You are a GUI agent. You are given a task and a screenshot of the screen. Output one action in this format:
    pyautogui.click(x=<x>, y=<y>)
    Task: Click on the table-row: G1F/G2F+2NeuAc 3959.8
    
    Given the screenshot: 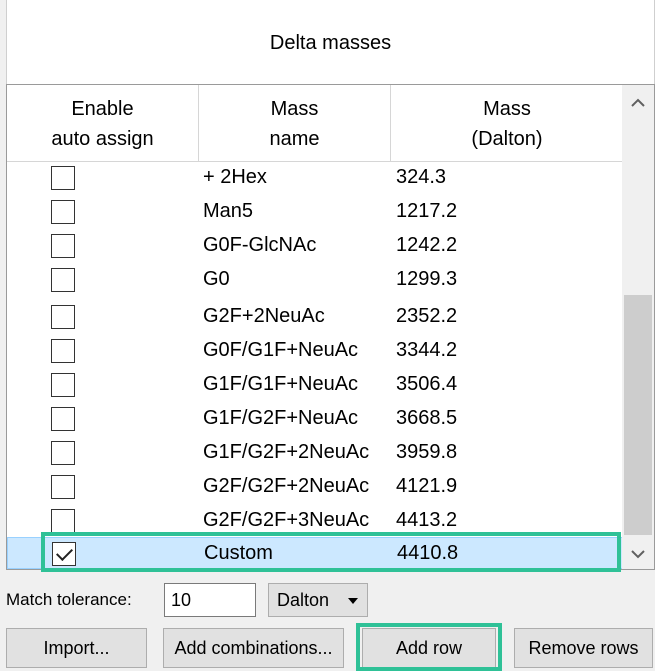 What is the action you would take?
    pyautogui.click(x=315, y=453)
    